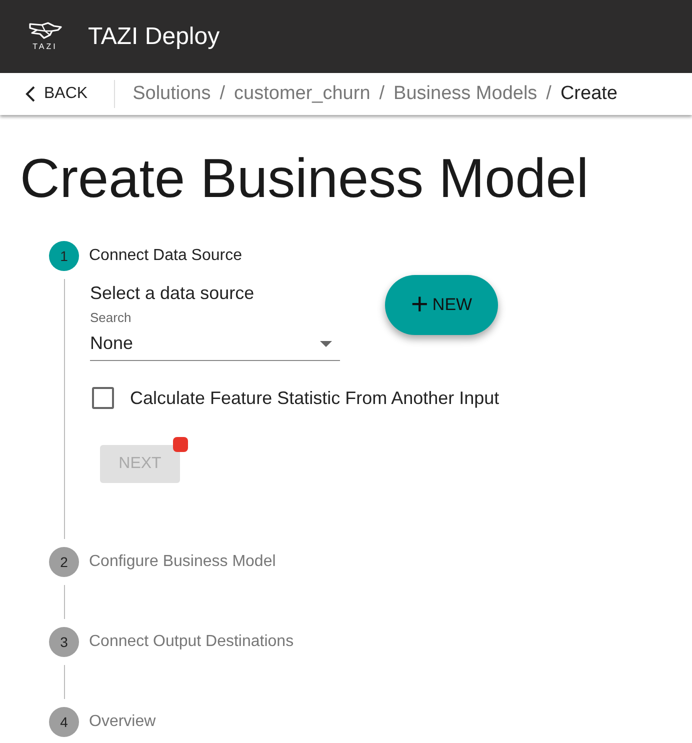 This screenshot has height=743, width=692. What do you see at coordinates (45, 31) in the screenshot?
I see `logo-icon` at bounding box center [45, 31].